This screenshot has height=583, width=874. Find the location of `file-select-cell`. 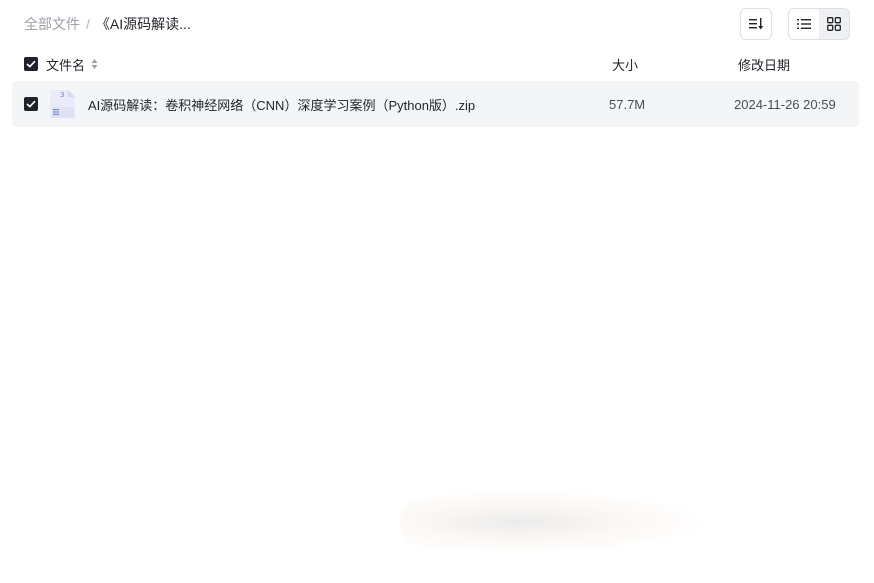

file-select-cell is located at coordinates (29, 104).